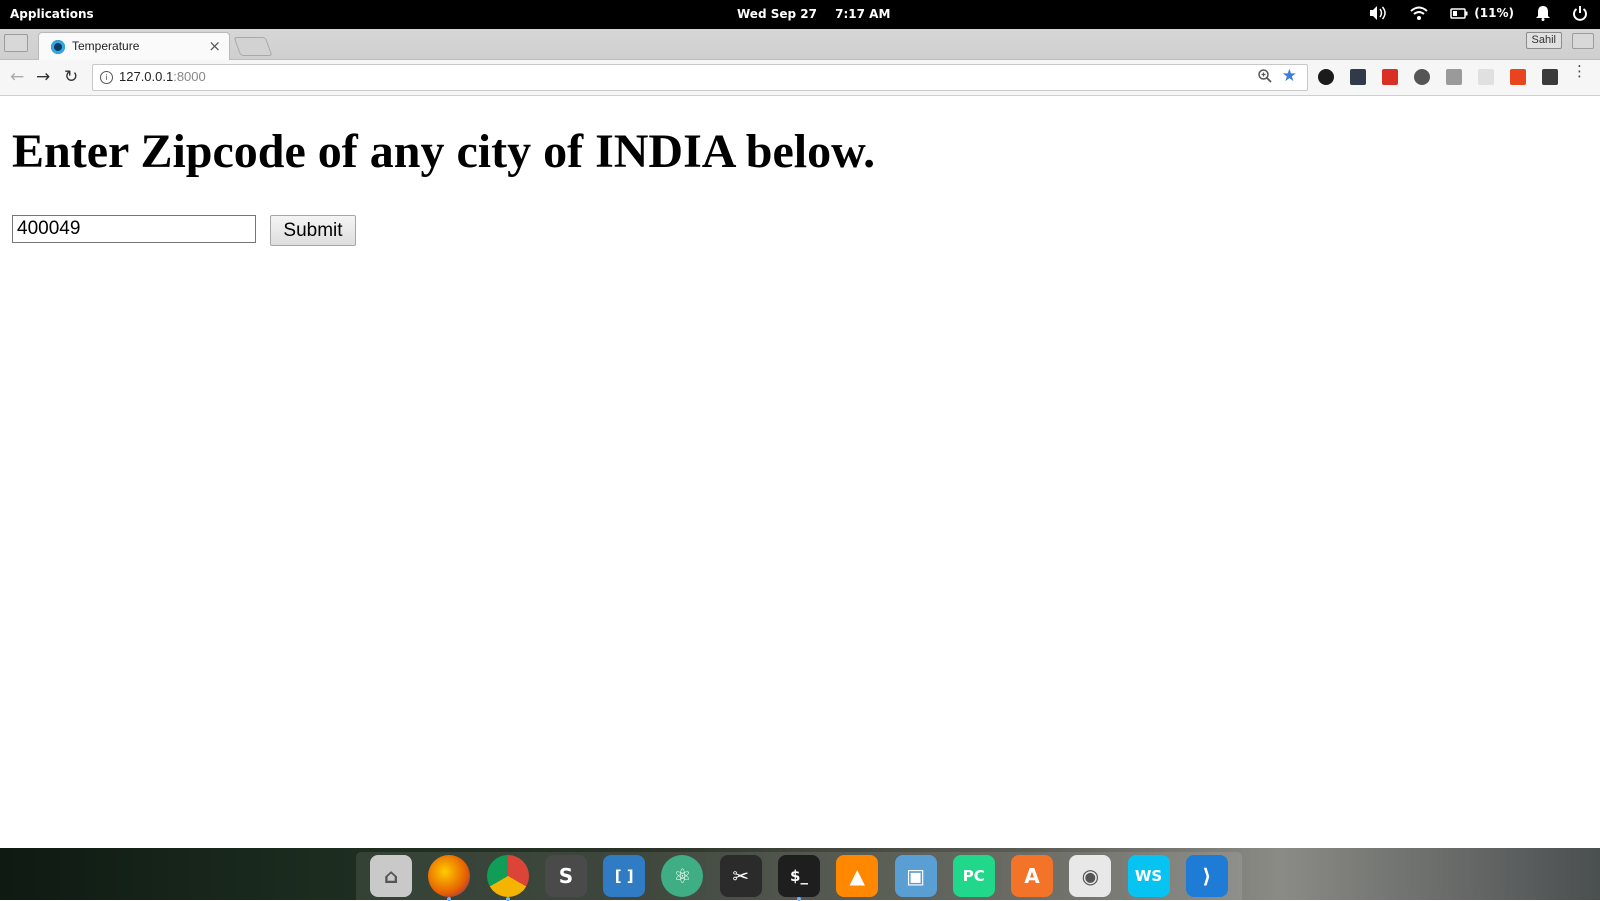  Describe the element at coordinates (800, 44) in the screenshot. I see `browser-tab-strip: Temperature × Sahil` at that location.